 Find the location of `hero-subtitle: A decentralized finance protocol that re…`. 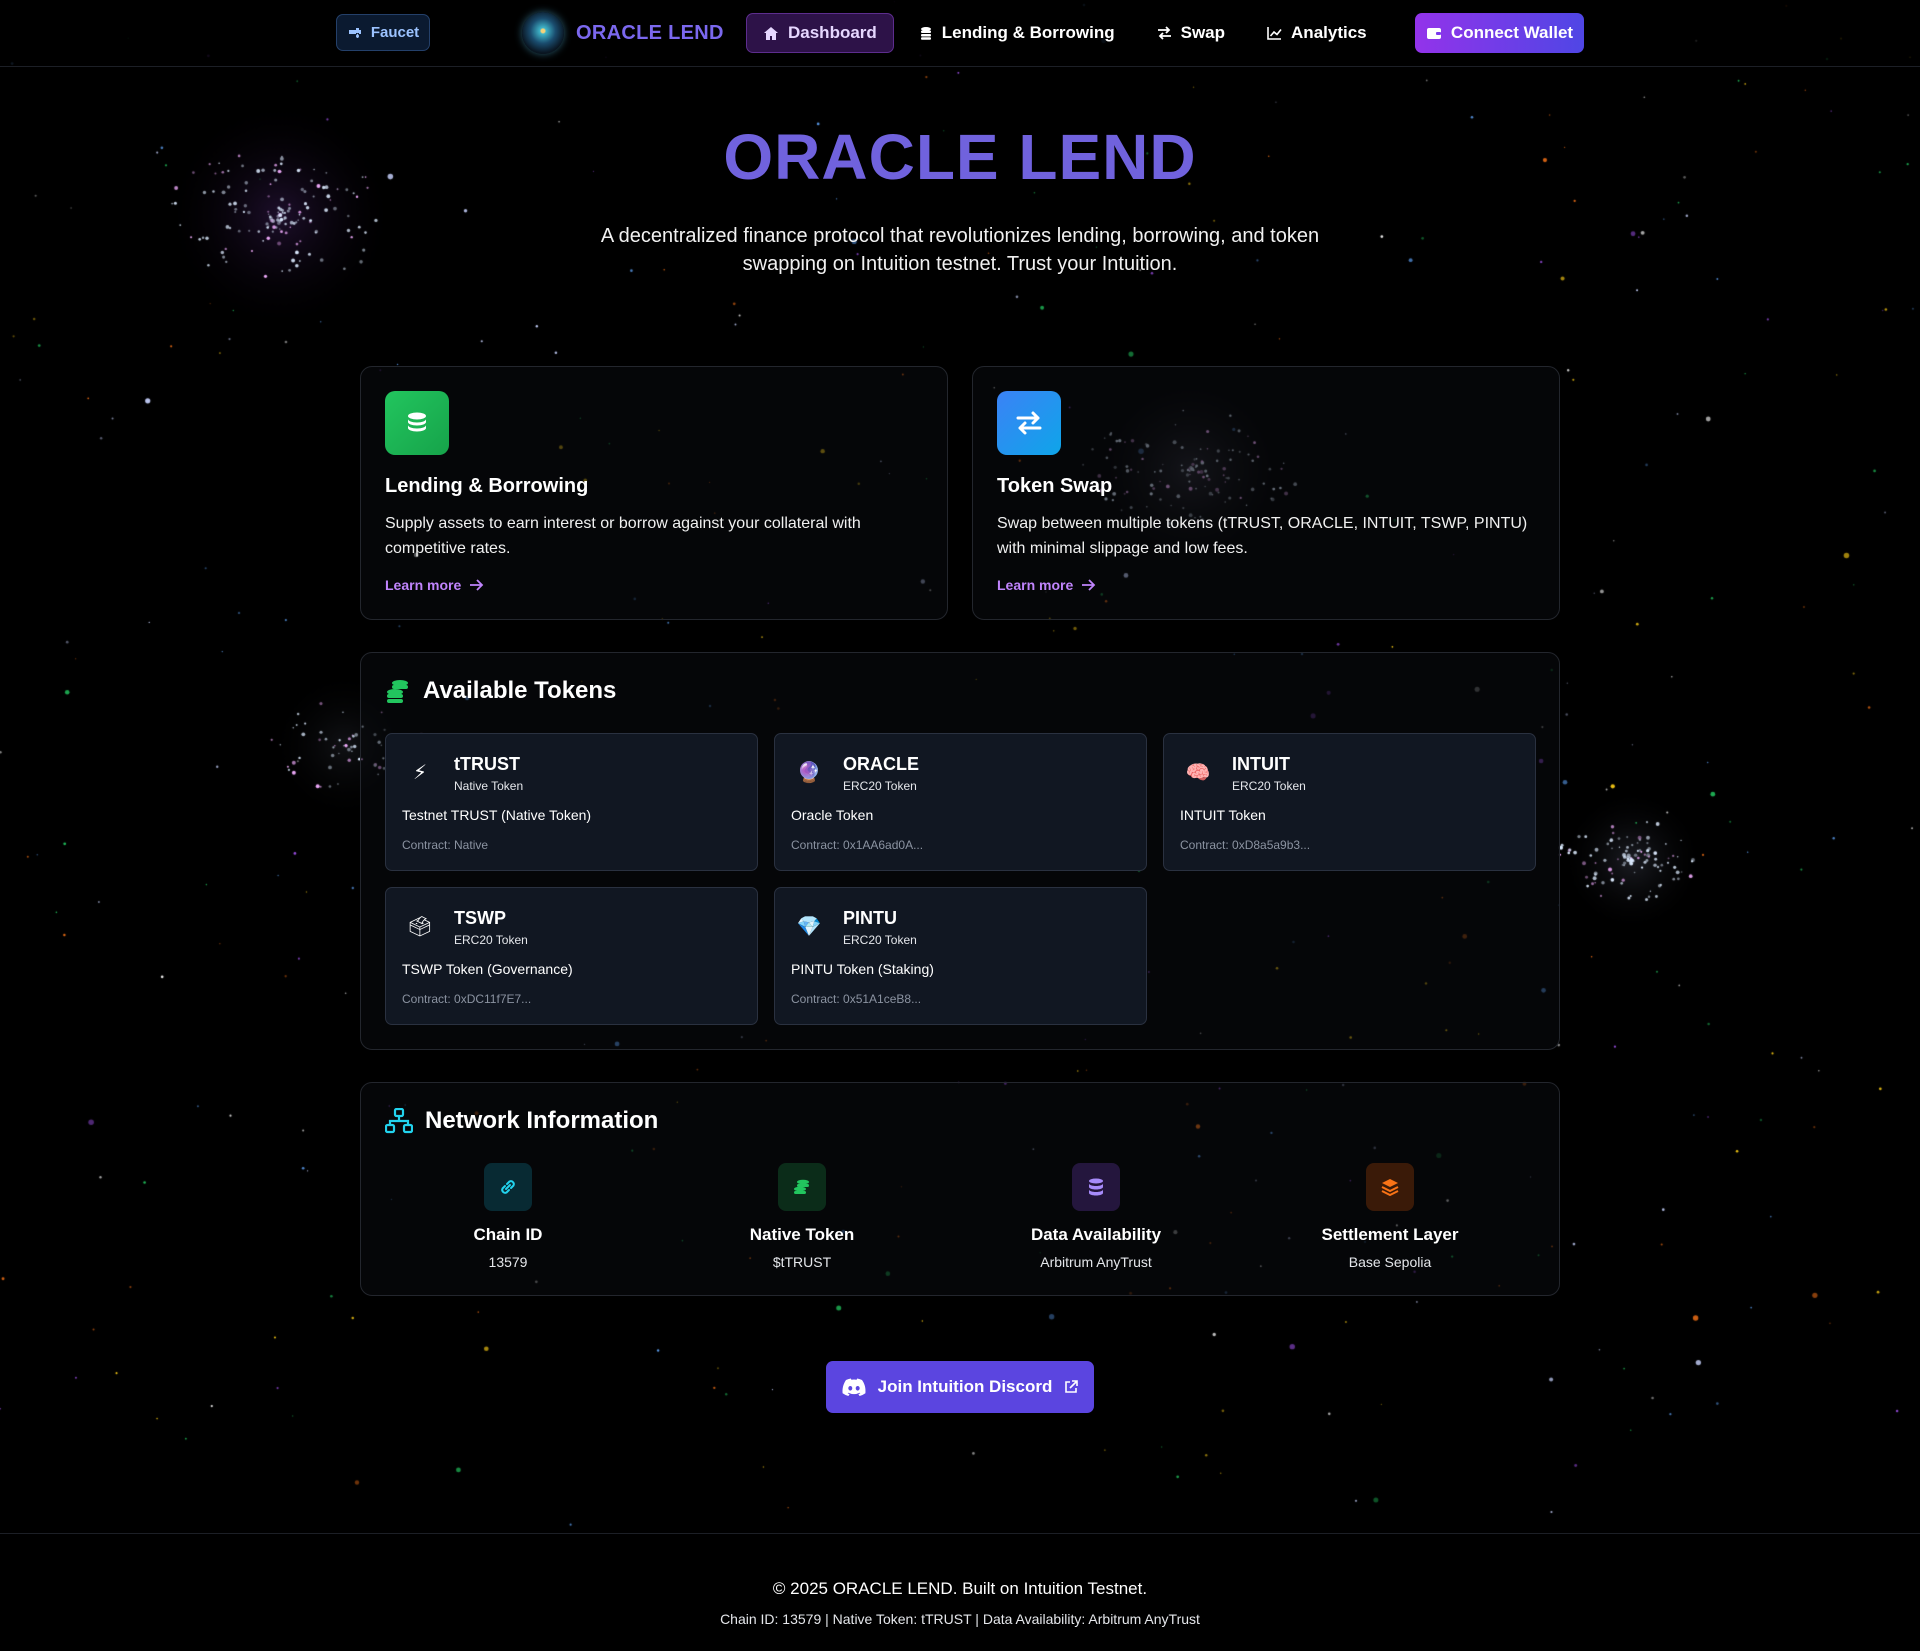

hero-subtitle: A decentralized finance protocol that re… is located at coordinates (960, 250).